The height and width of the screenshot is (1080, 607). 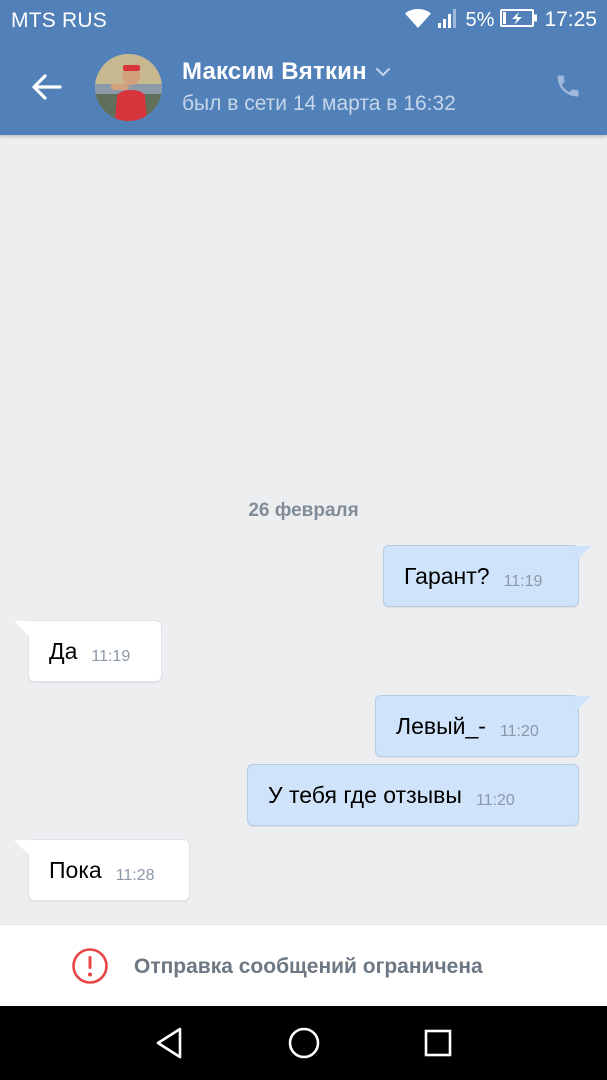 I want to click on message-text: Левый_-, so click(x=441, y=725).